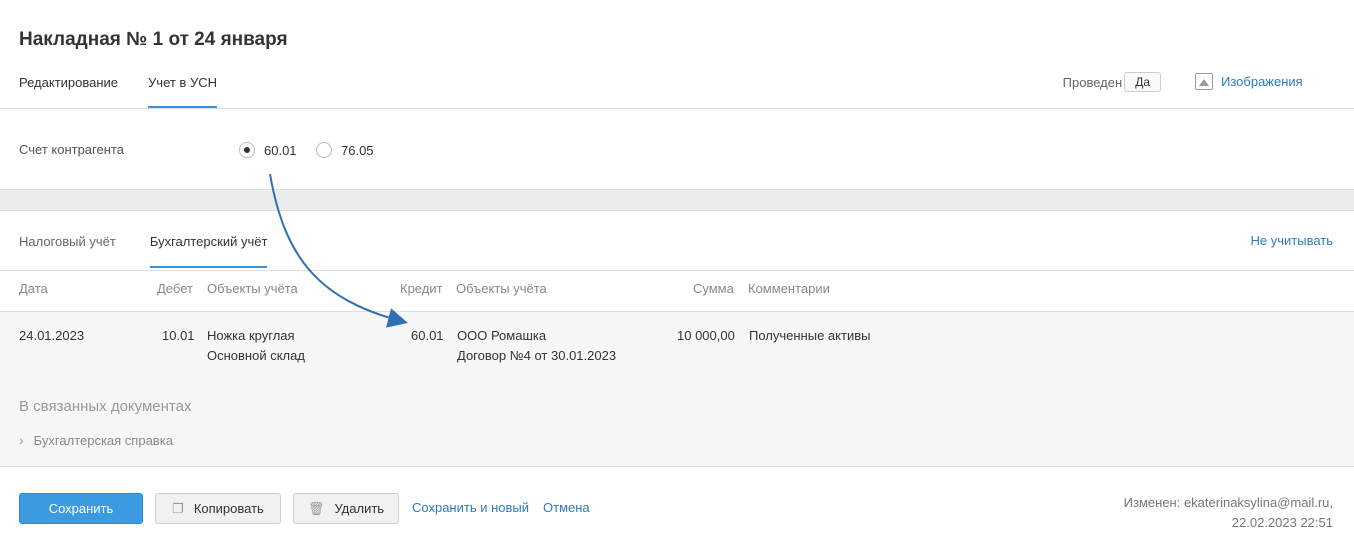  What do you see at coordinates (175, 288) in the screenshot?
I see `col-debit: Дебет` at bounding box center [175, 288].